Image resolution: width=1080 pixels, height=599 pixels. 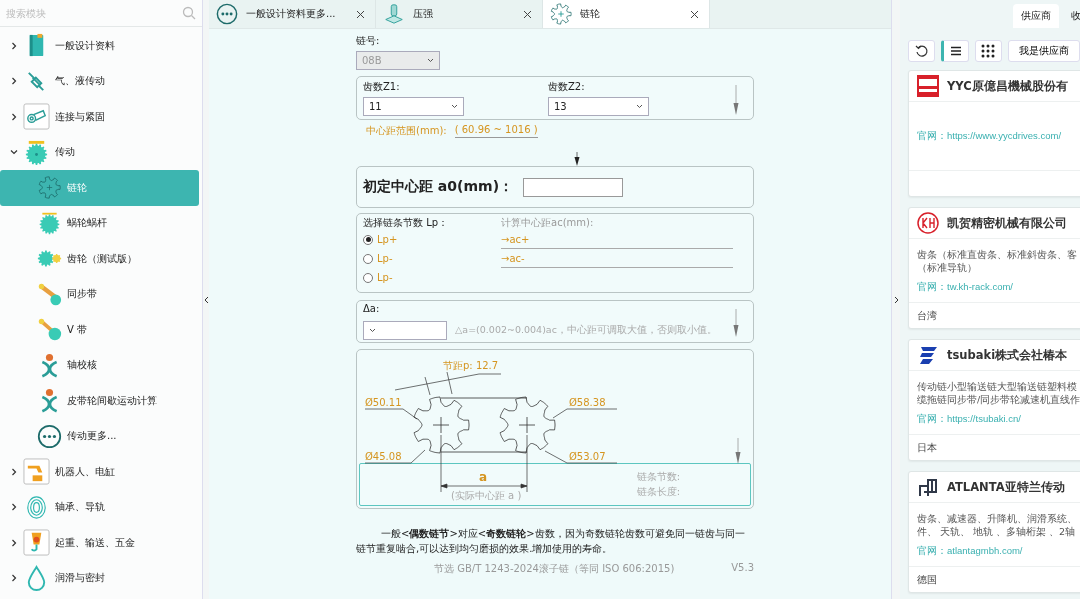 I want to click on dimension-label: Ø50.11, so click(x=383, y=402).